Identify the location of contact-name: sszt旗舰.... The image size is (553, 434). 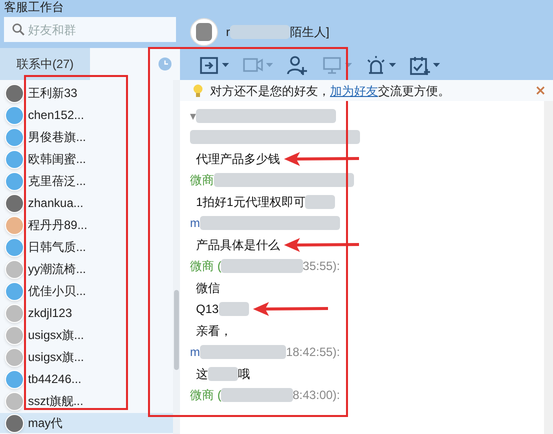
(56, 401).